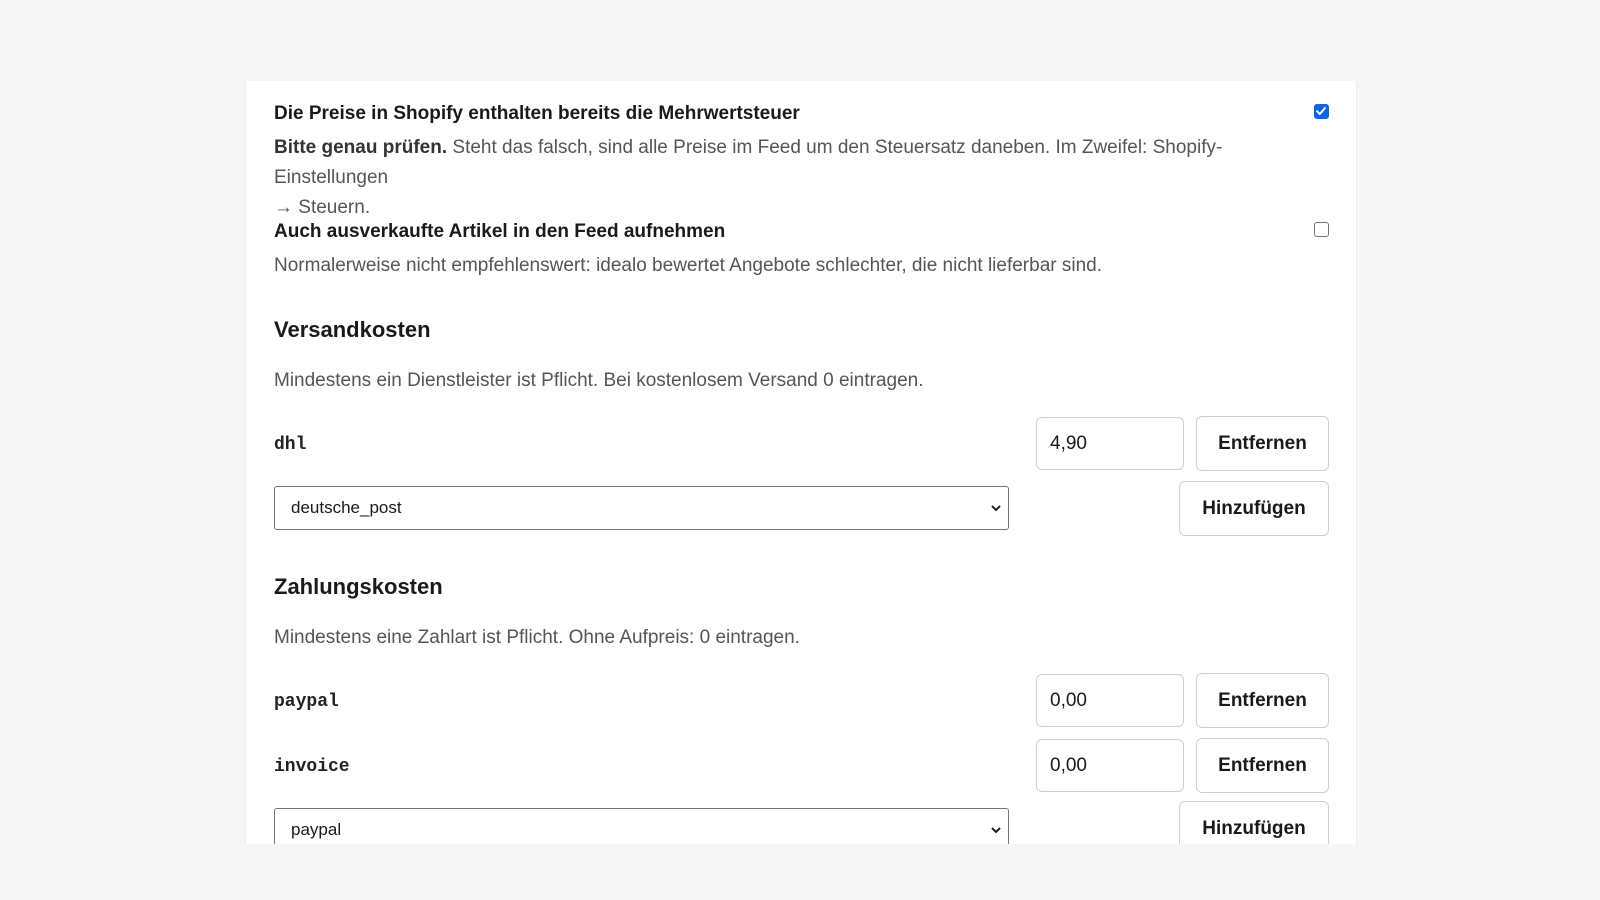 This screenshot has height=900, width=1600. I want to click on check-icon, so click(1321, 111).